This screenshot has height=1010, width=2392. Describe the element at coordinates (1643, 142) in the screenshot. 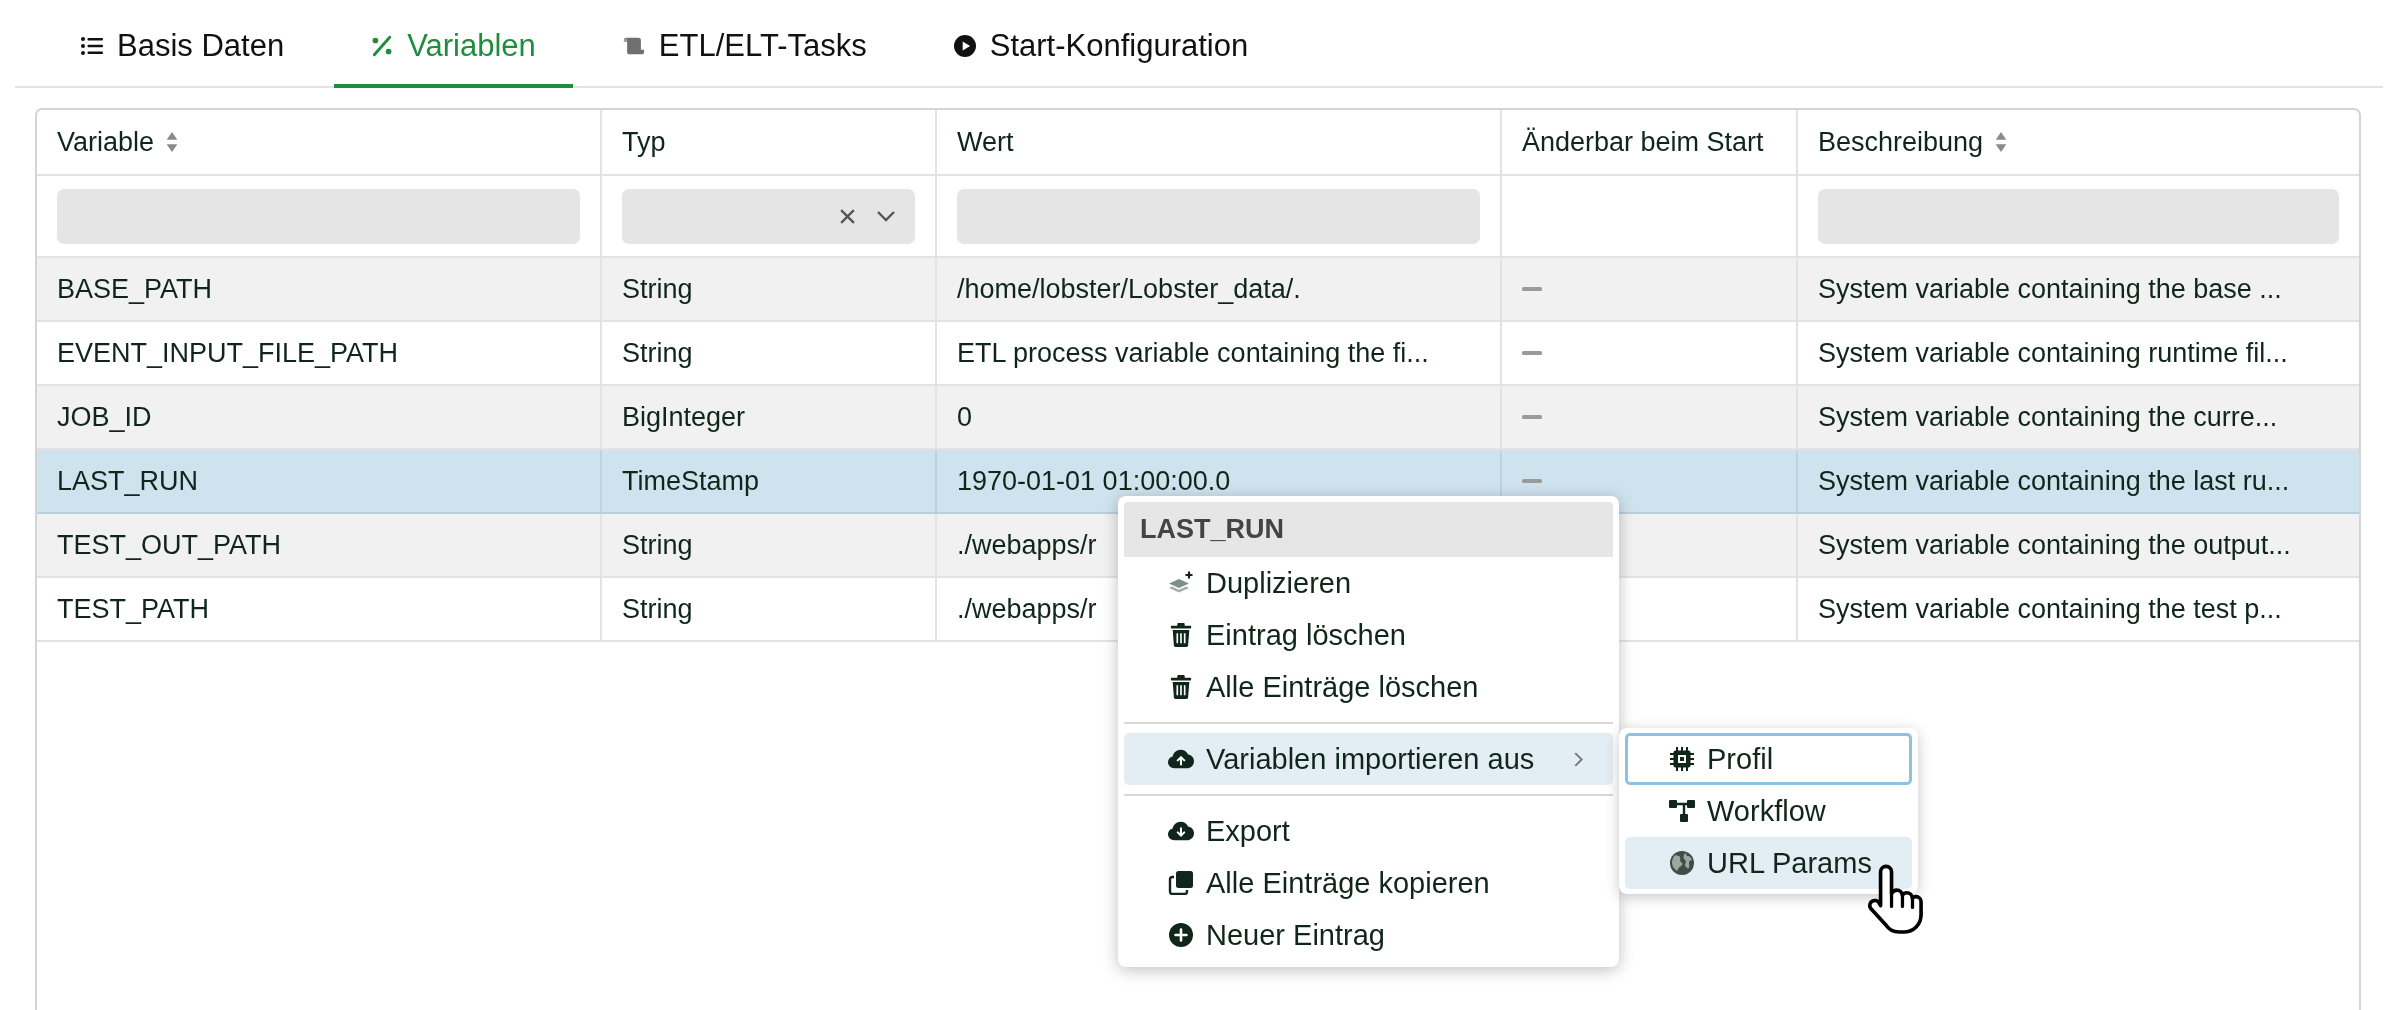

I see `column-header: Änderbar beim Start` at that location.